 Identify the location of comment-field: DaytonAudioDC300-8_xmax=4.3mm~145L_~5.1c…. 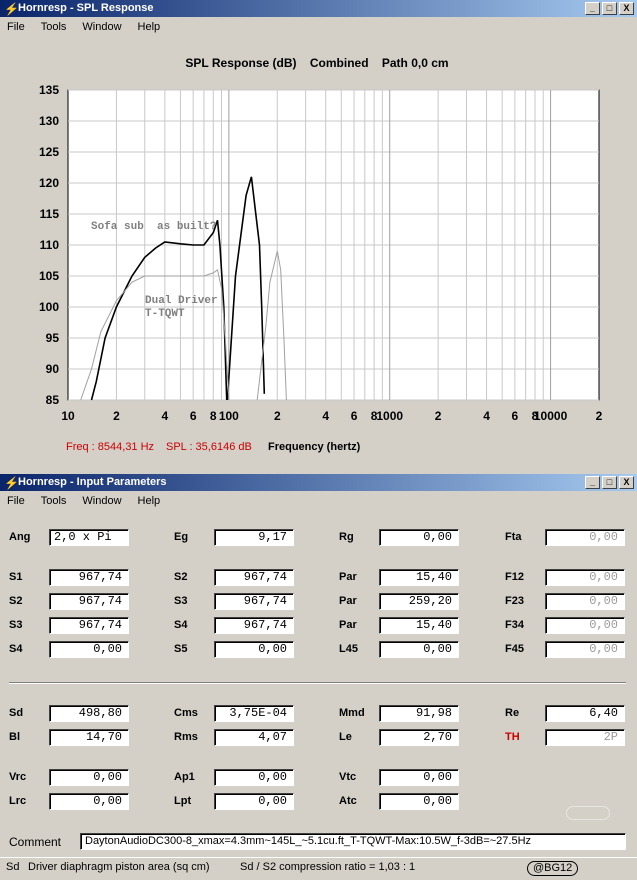
(353, 841).